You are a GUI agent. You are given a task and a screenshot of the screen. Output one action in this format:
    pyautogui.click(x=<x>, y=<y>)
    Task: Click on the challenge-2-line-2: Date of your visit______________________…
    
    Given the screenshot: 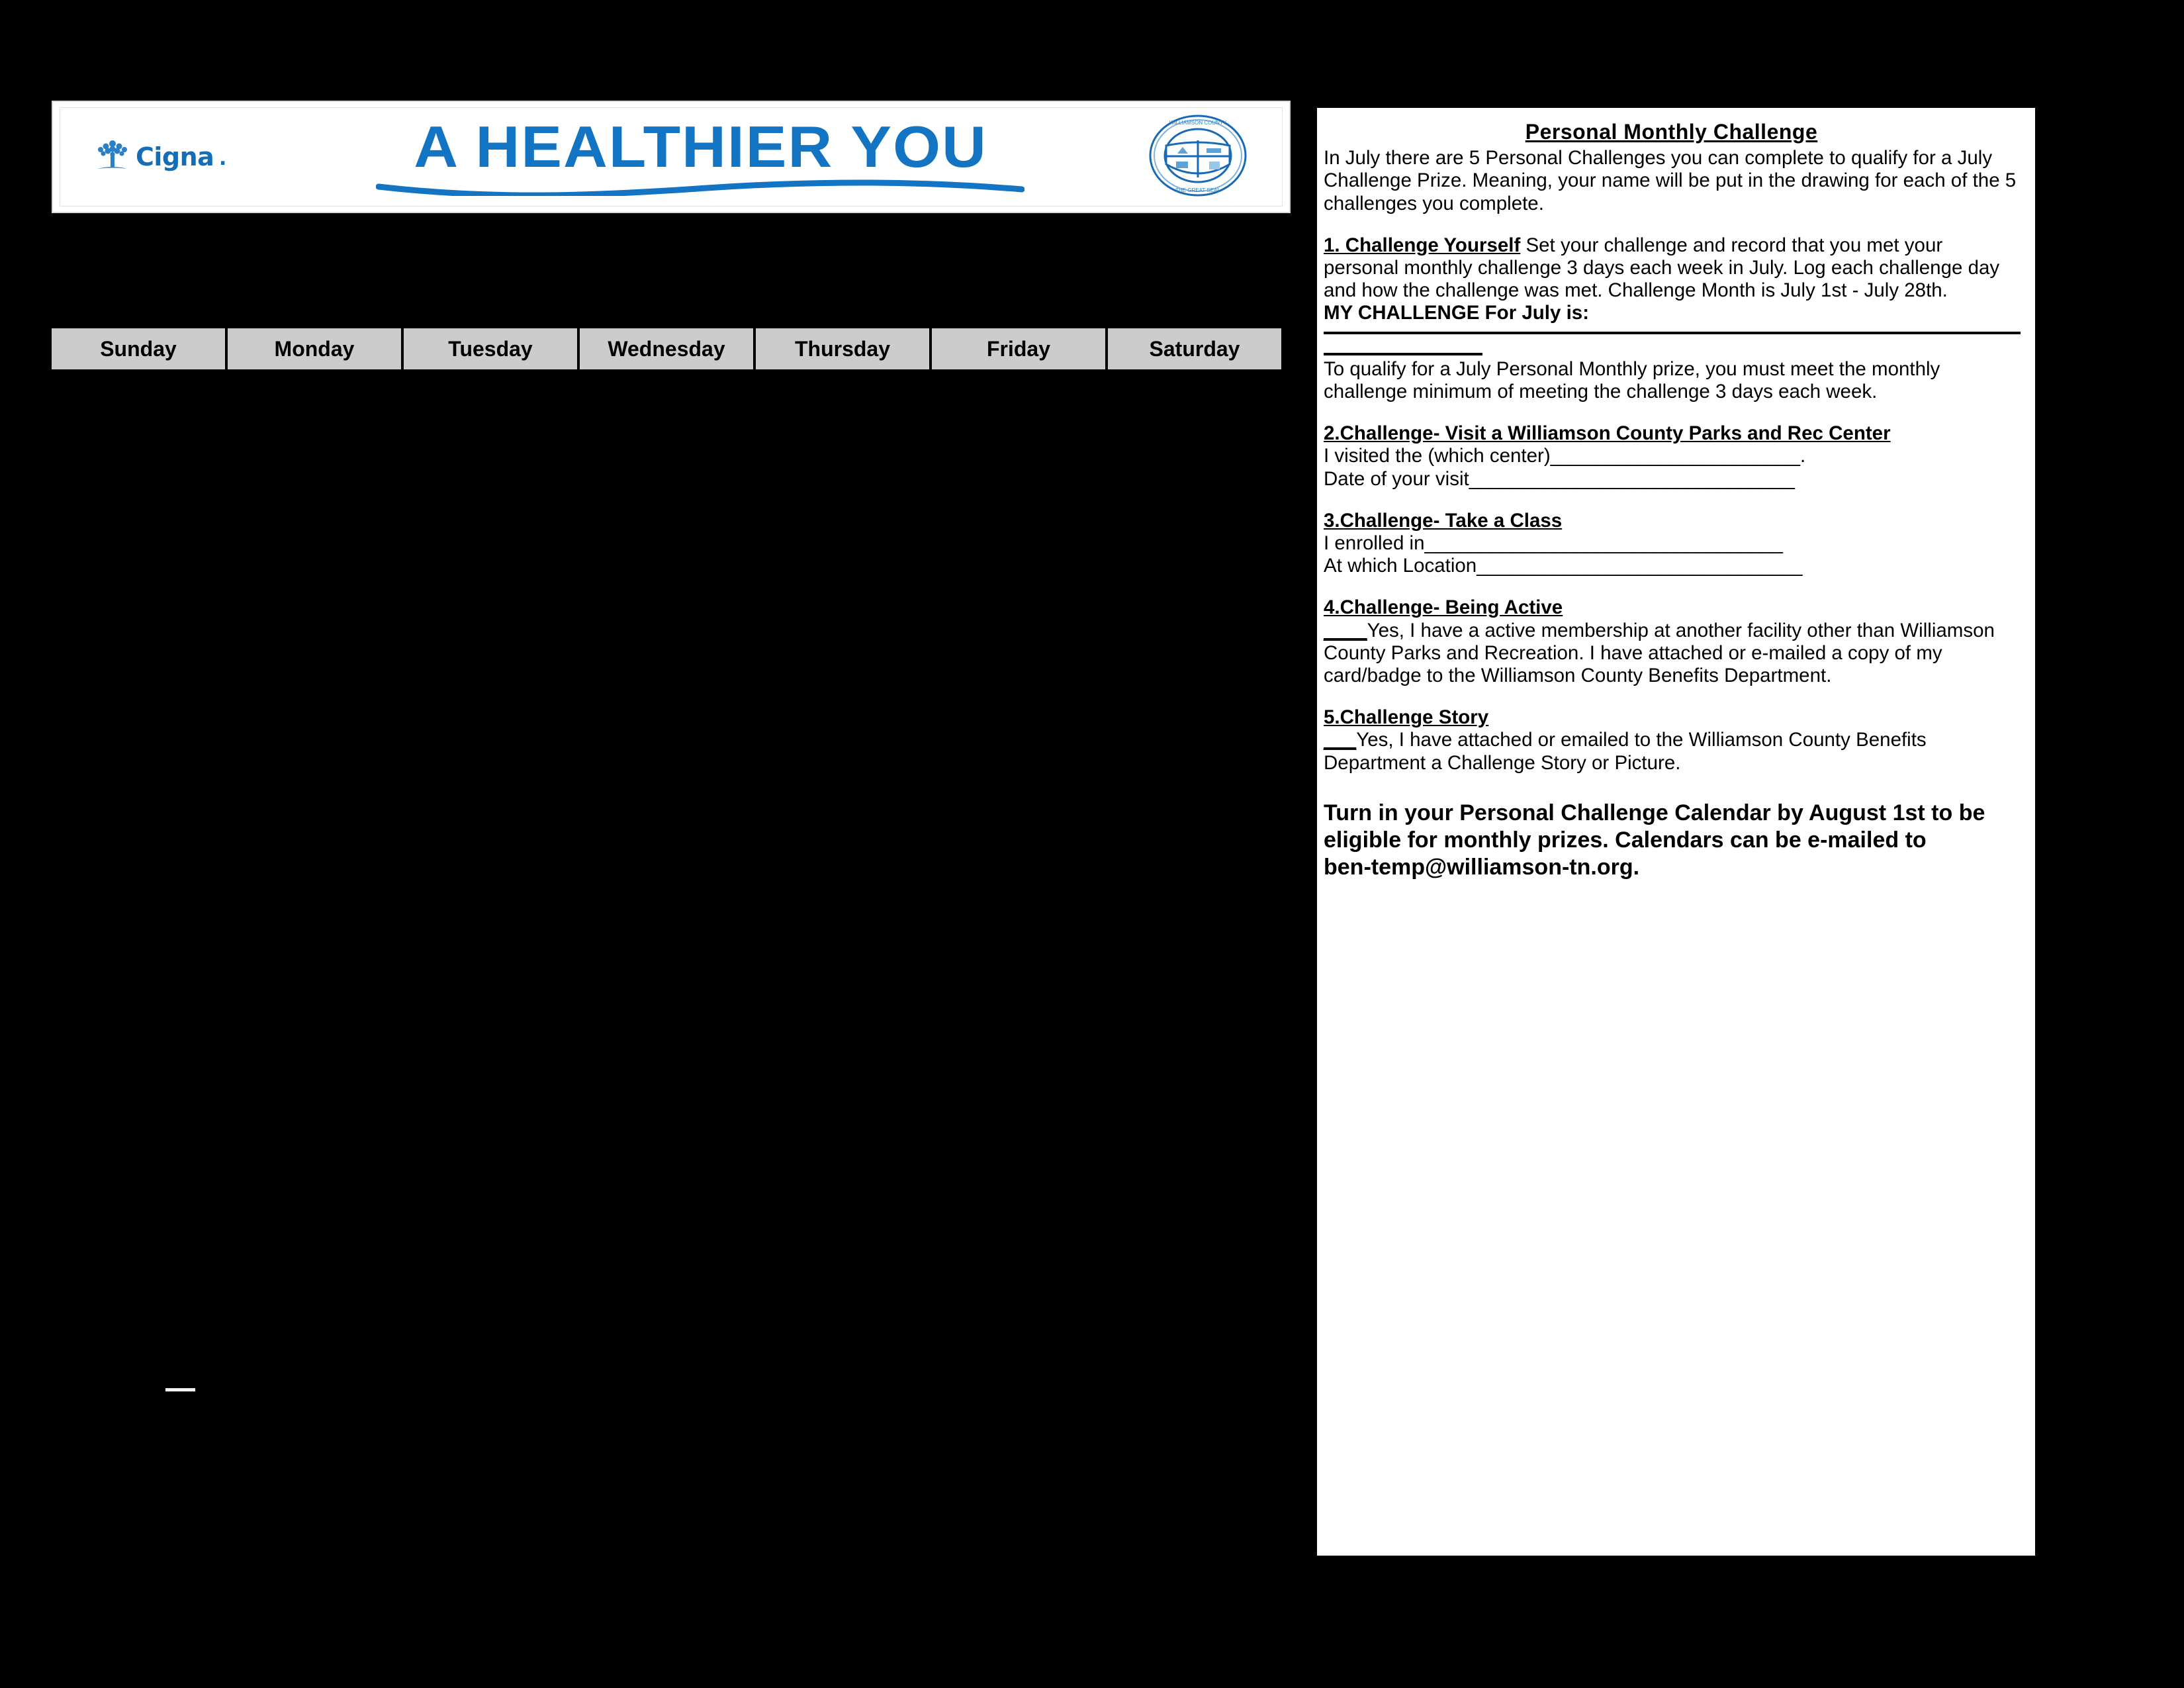 What is the action you would take?
    pyautogui.click(x=1672, y=479)
    